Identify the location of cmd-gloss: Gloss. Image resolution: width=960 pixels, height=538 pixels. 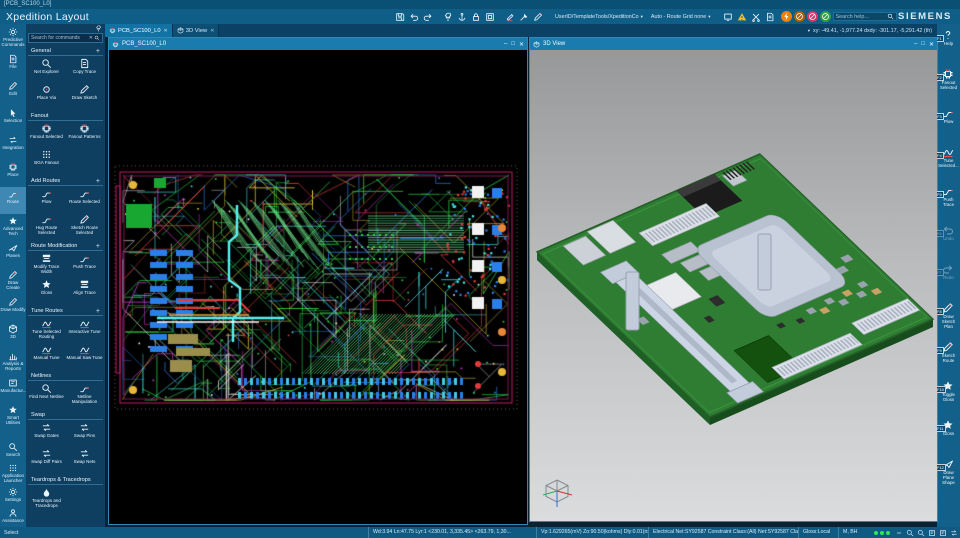
(46, 291).